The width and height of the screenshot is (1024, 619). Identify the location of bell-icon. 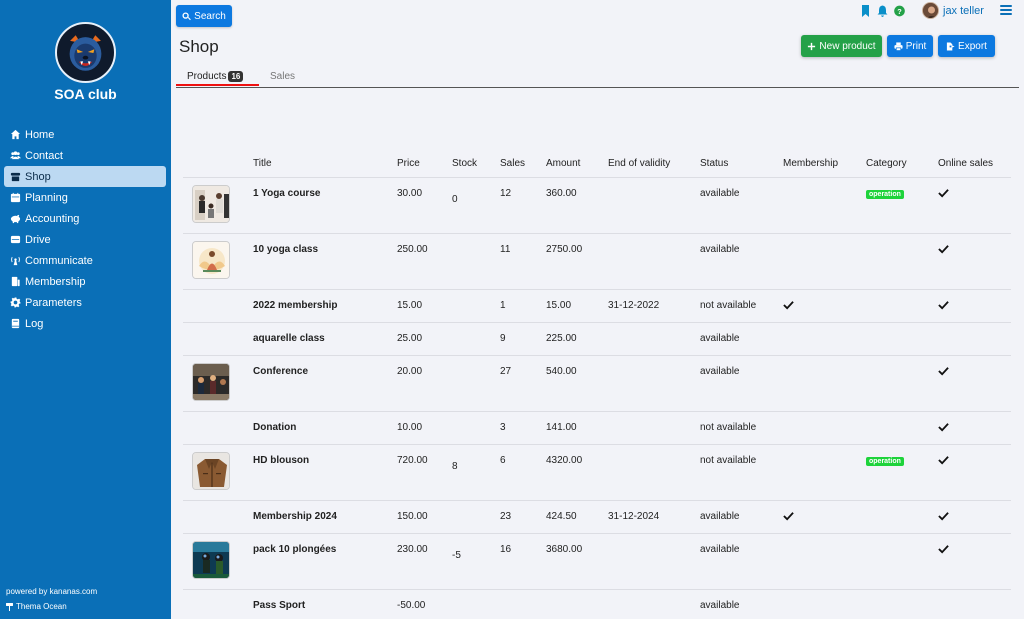
(882, 11).